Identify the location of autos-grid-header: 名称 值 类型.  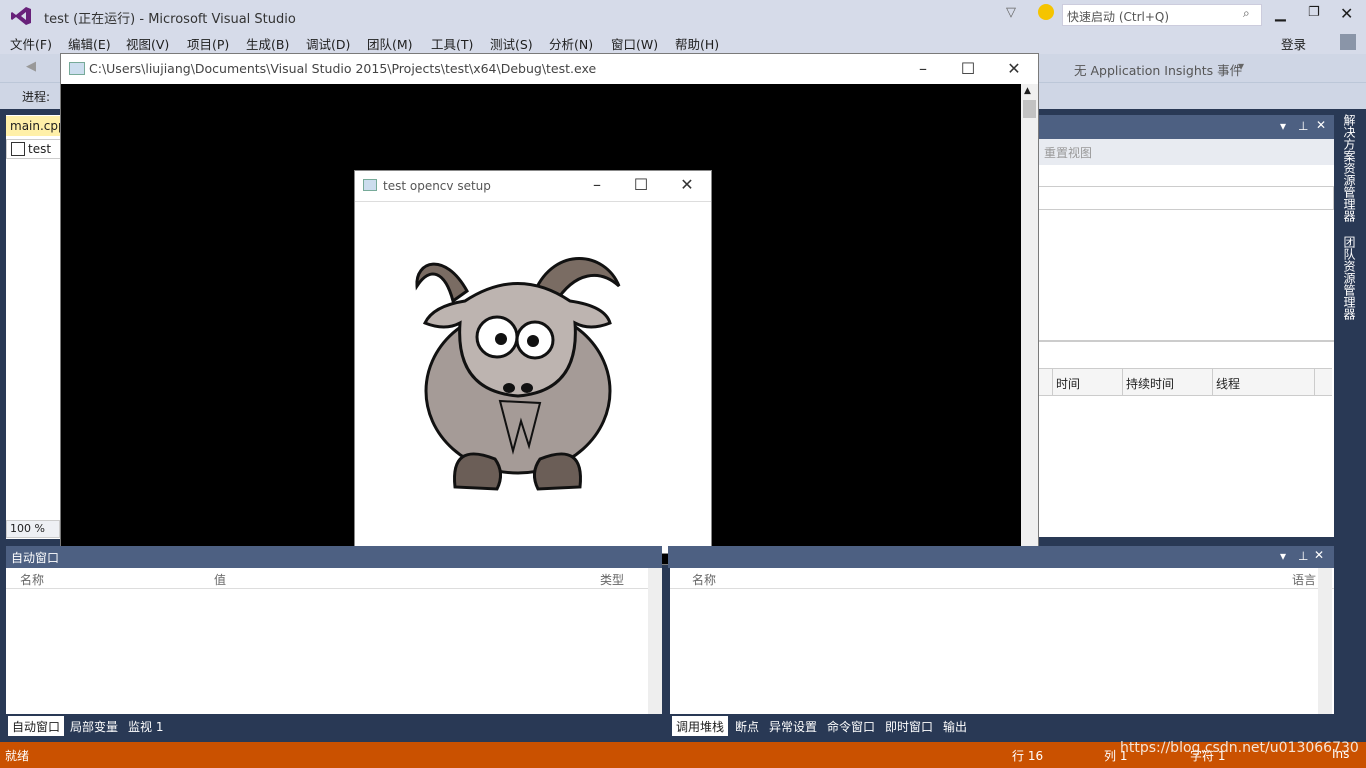
(334, 578).